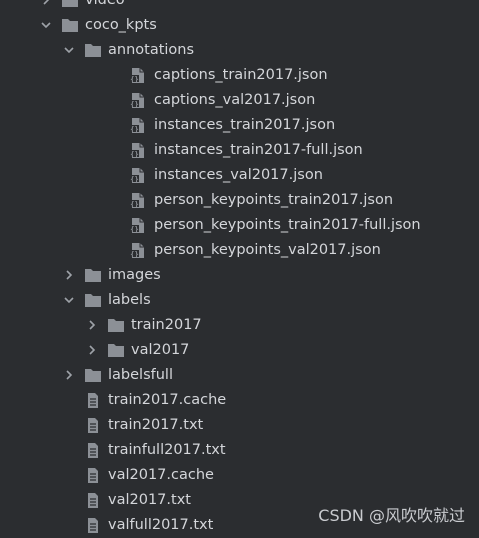 Image resolution: width=479 pixels, height=538 pixels. What do you see at coordinates (156, 425) in the screenshot?
I see `tree-item-label: train2017.txt` at bounding box center [156, 425].